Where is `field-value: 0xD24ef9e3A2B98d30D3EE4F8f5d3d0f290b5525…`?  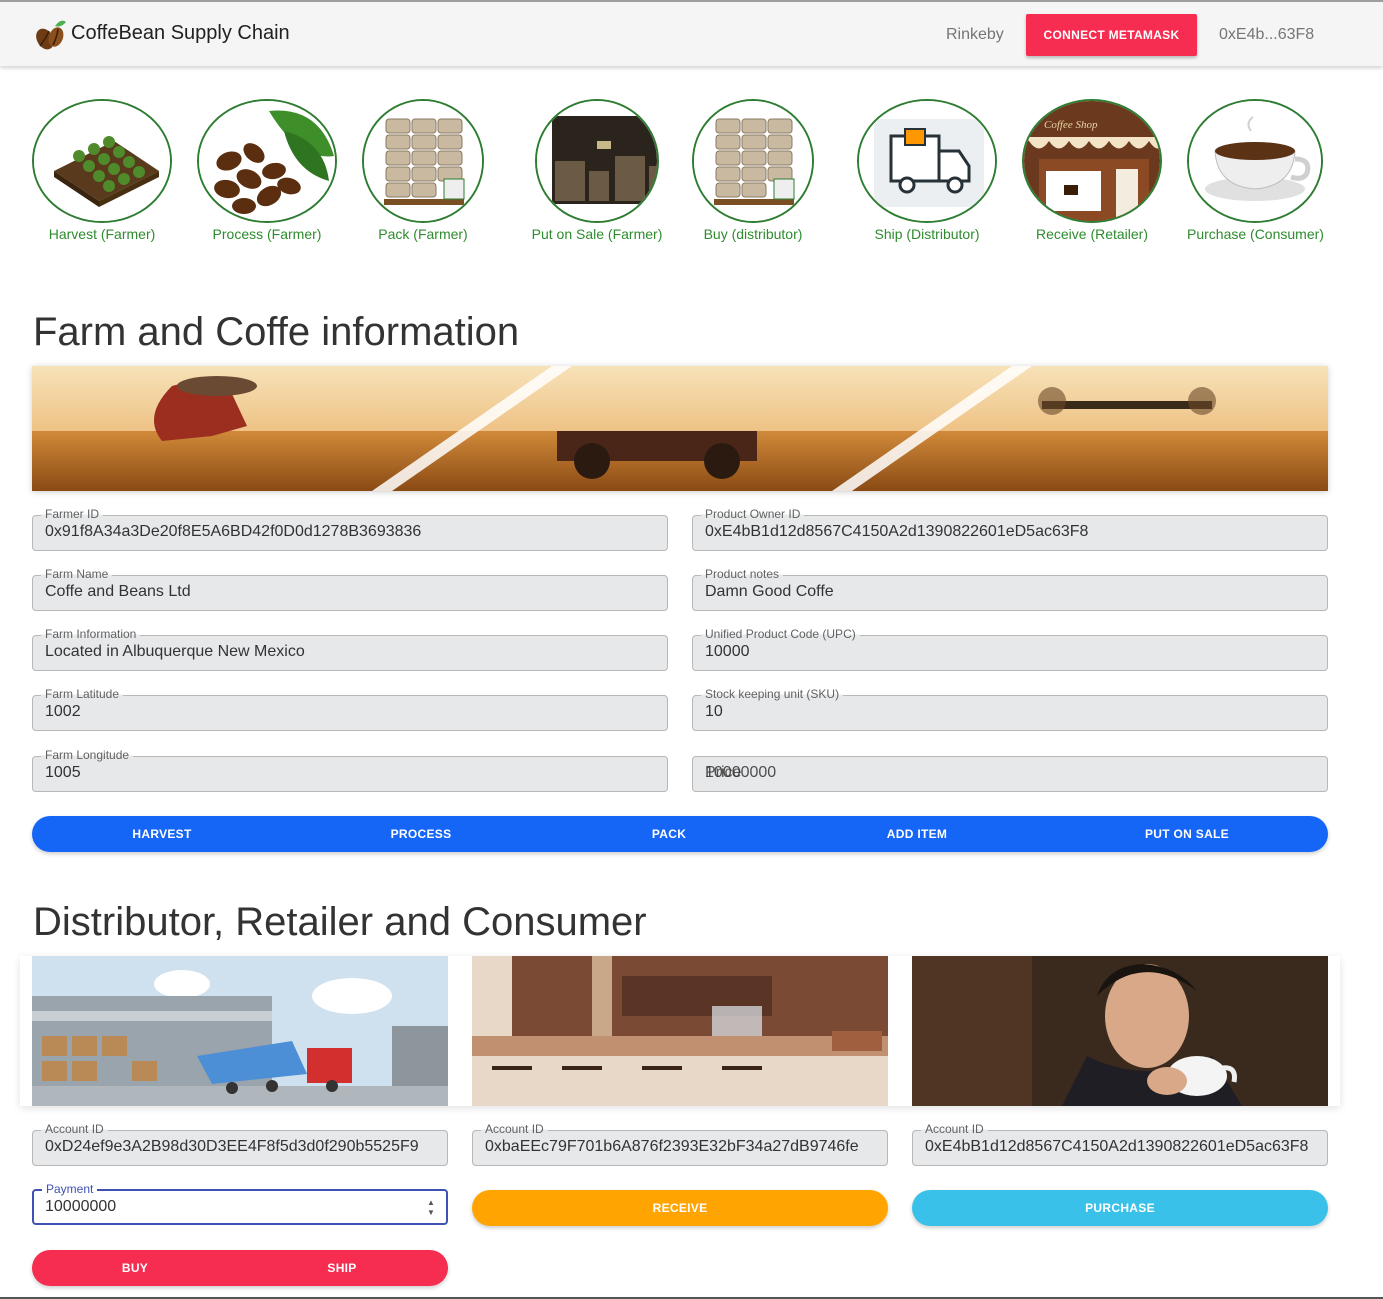
field-value: 0xD24ef9e3A2B98d30D3EE4F8f5d3d0f290b5525… is located at coordinates (232, 1146).